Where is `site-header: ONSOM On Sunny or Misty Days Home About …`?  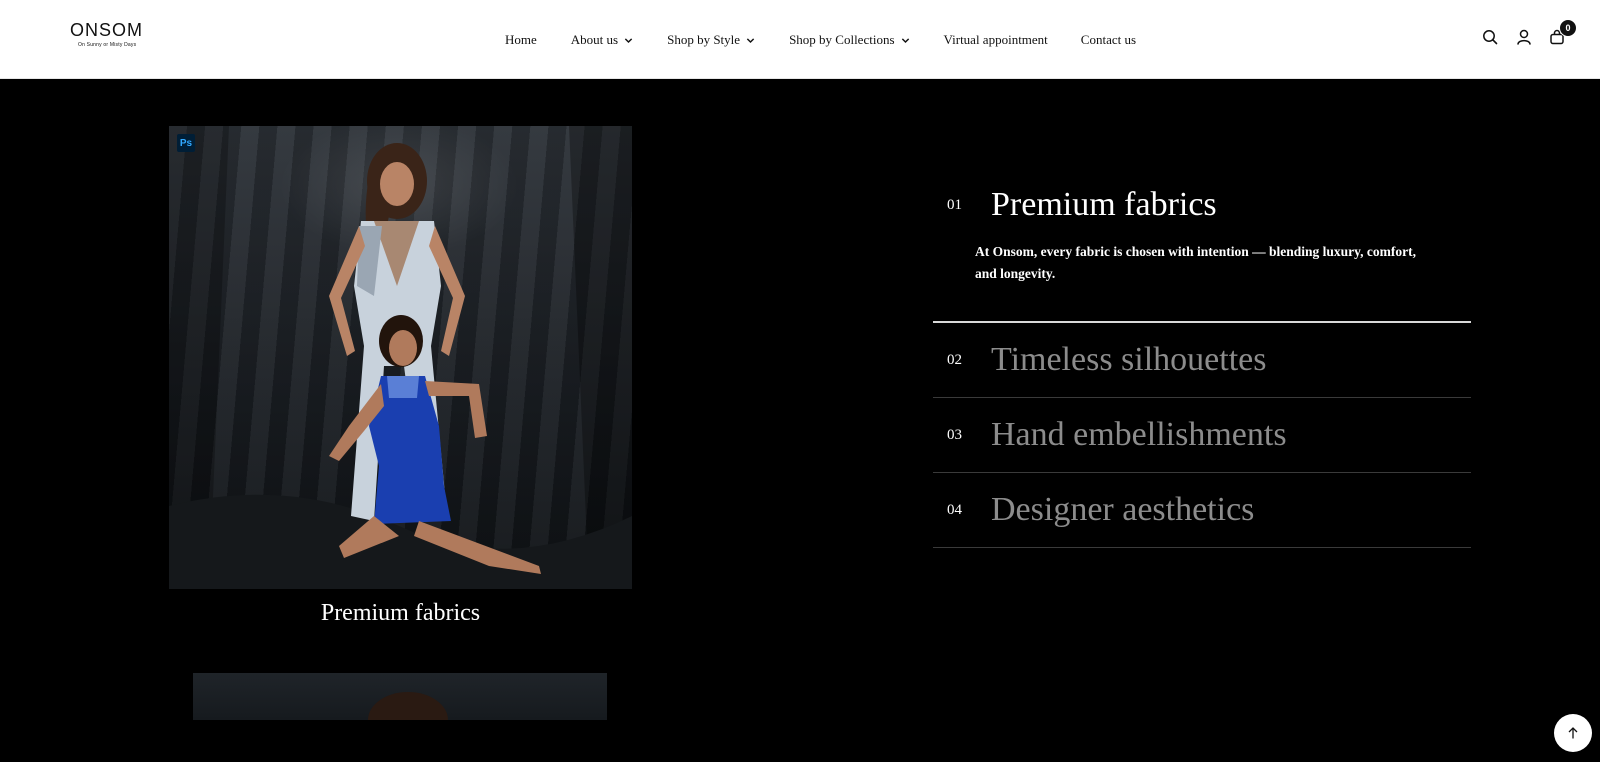 site-header: ONSOM On Sunny or Misty Days Home About … is located at coordinates (800, 39).